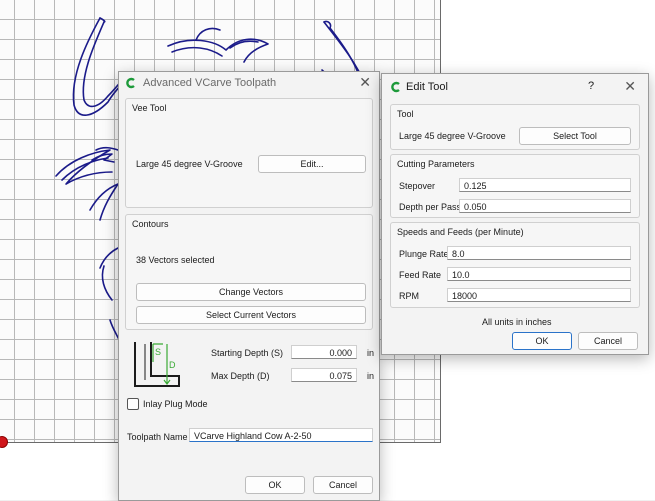  What do you see at coordinates (172, 365) in the screenshot?
I see `diagram-d-label: D` at bounding box center [172, 365].